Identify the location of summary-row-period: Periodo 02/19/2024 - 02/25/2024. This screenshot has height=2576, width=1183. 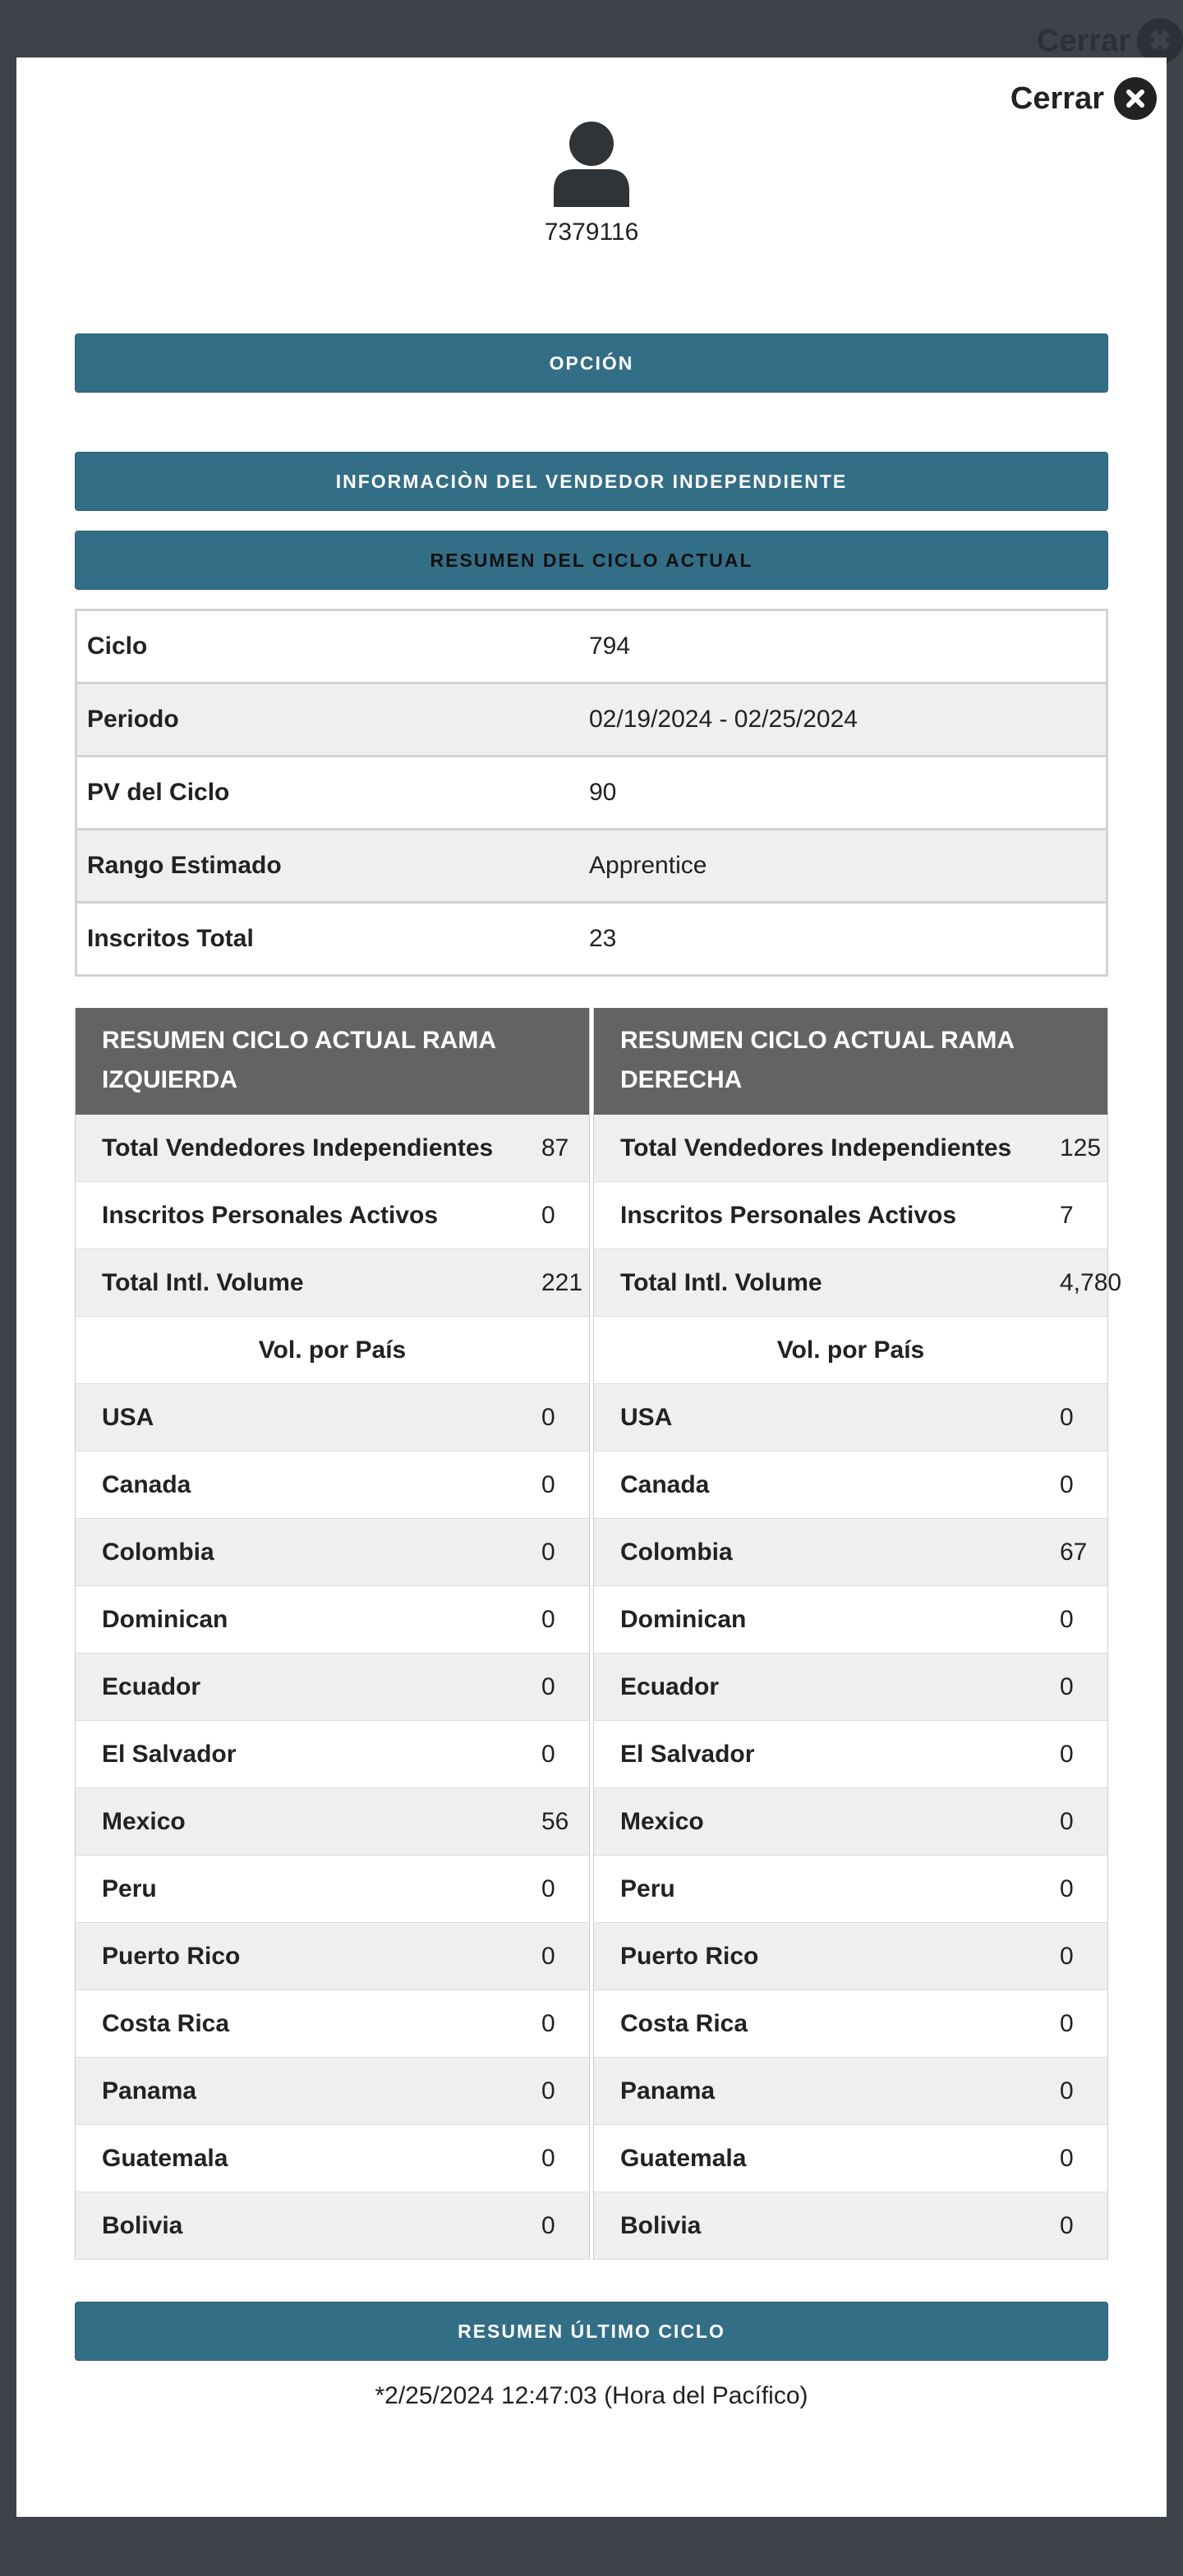
(591, 720).